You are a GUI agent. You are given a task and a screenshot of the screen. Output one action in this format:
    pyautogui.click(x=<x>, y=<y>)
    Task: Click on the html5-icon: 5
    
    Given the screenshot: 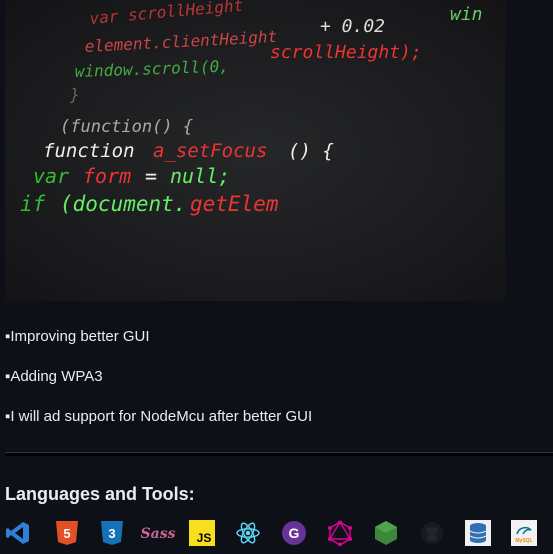 What is the action you would take?
    pyautogui.click(x=67, y=533)
    